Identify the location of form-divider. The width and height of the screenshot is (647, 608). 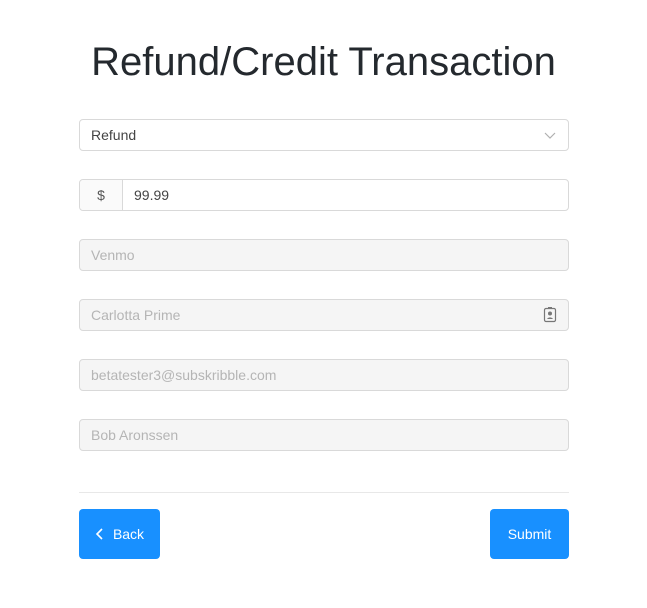
(324, 492).